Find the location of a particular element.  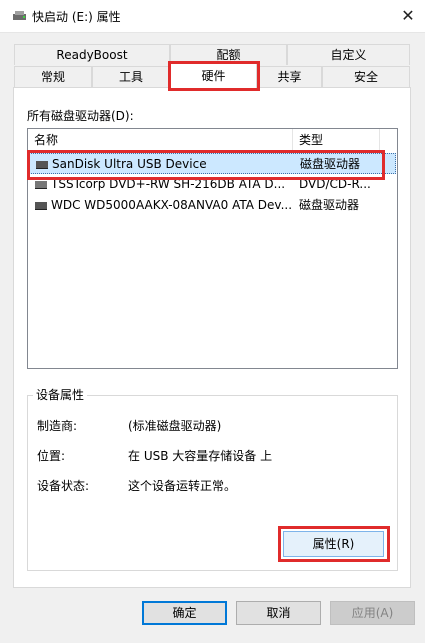

close-icon: ✕ is located at coordinates (408, 15).